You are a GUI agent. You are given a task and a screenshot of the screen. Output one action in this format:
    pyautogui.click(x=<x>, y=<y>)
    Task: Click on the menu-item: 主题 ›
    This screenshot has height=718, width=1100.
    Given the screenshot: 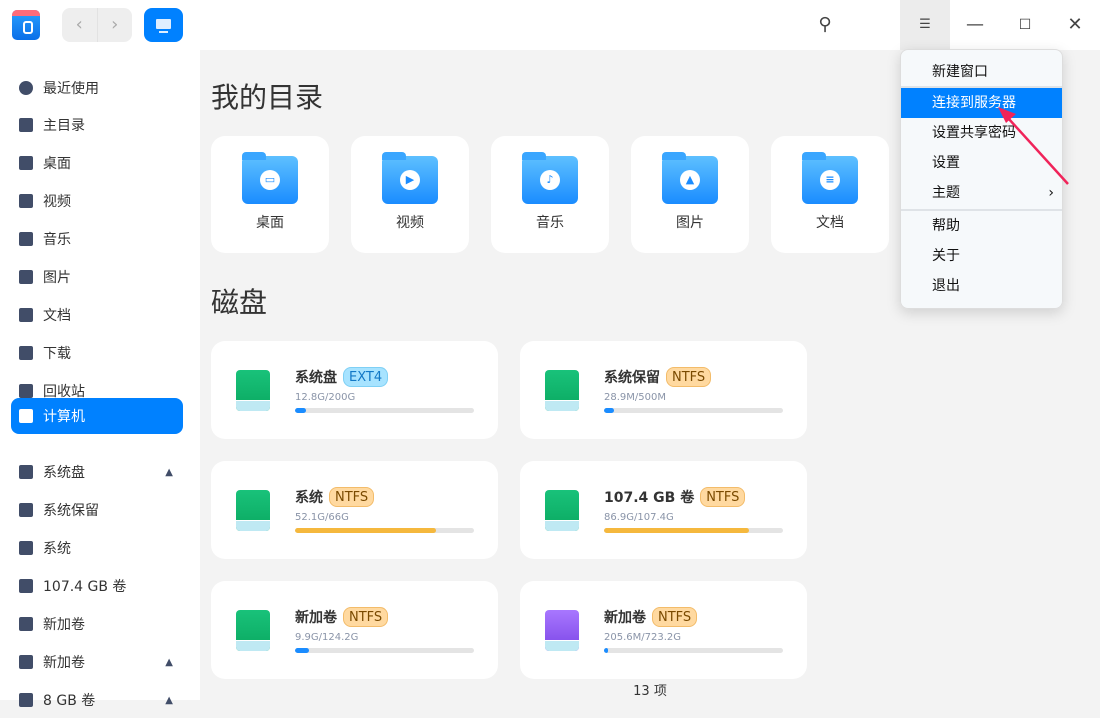 What is the action you would take?
    pyautogui.click(x=981, y=193)
    